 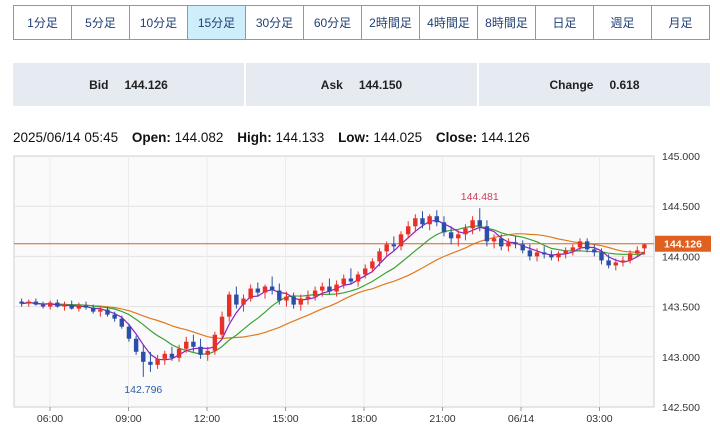 What do you see at coordinates (681, 358) in the screenshot?
I see `y-tick-label: 143.000` at bounding box center [681, 358].